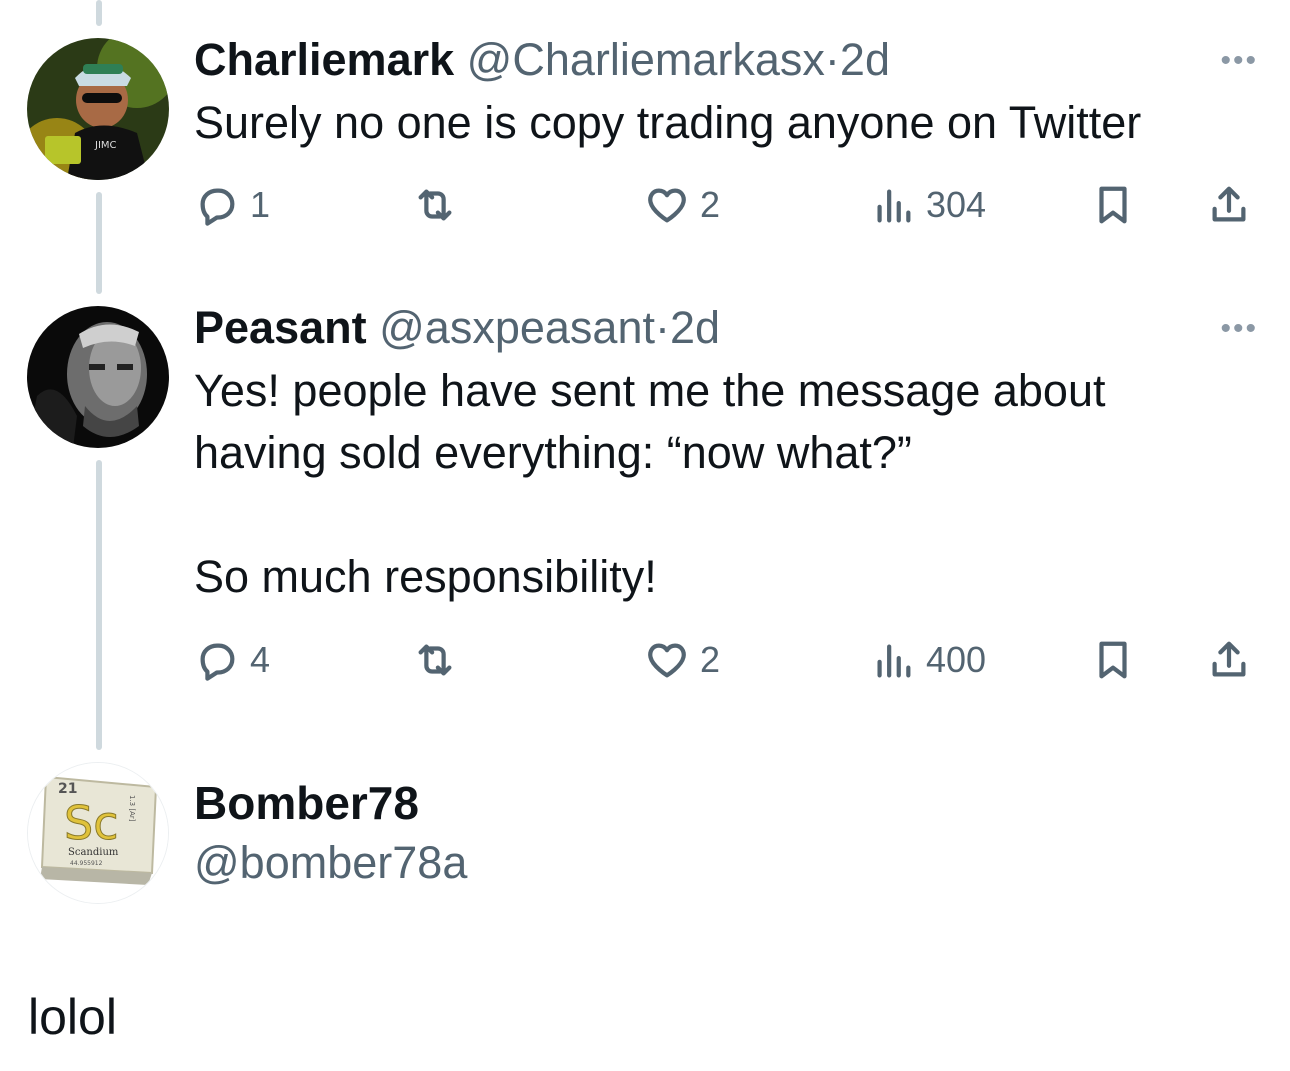 Image resolution: width=1290 pixels, height=1071 pixels. I want to click on reply-button: 4, so click(232, 660).